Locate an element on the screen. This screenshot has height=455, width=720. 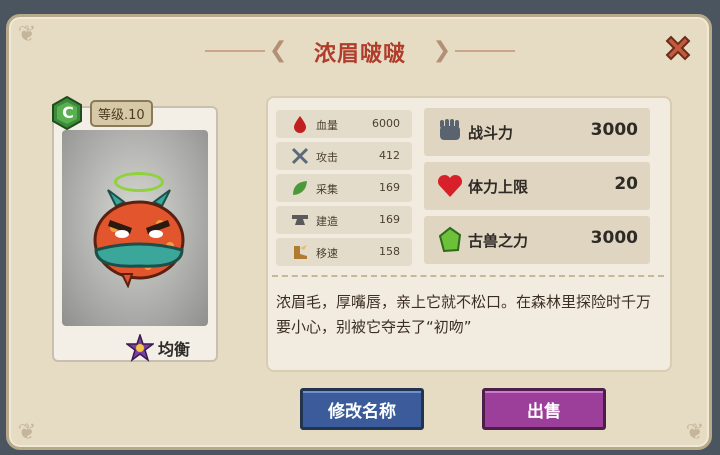
stat-label: 建造 is located at coordinates (327, 221).